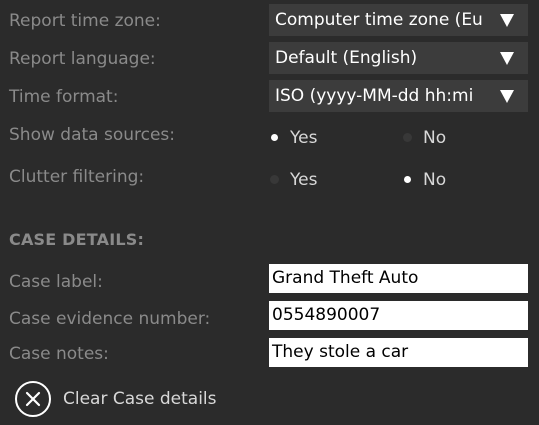  What do you see at coordinates (77, 177) in the screenshot?
I see `clutter-filtering-label: Clutter filtering:` at bounding box center [77, 177].